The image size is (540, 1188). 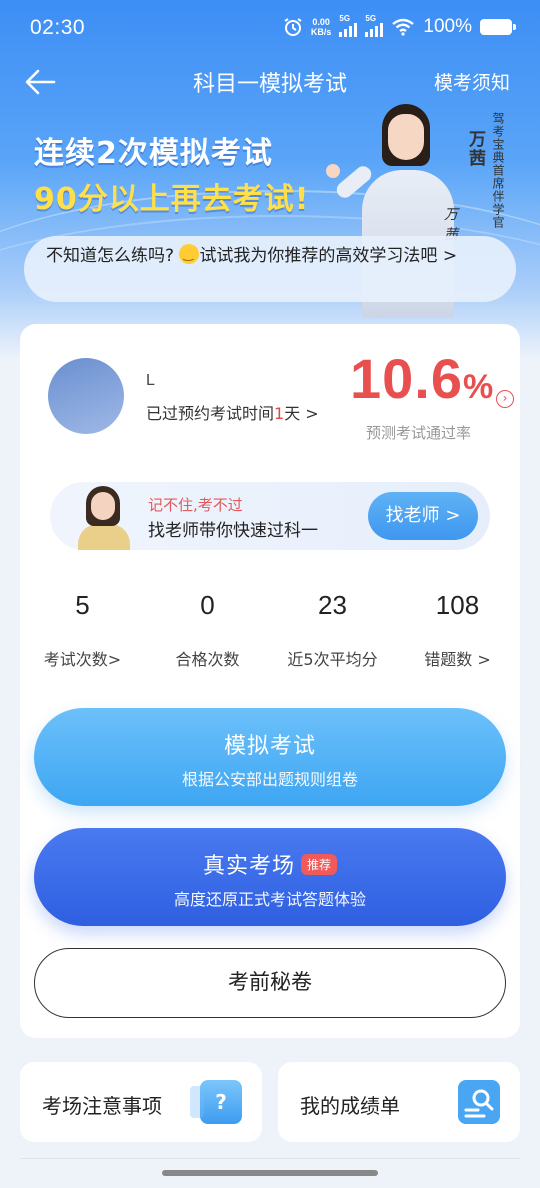 What do you see at coordinates (86, 396) in the screenshot?
I see `avatar` at bounding box center [86, 396].